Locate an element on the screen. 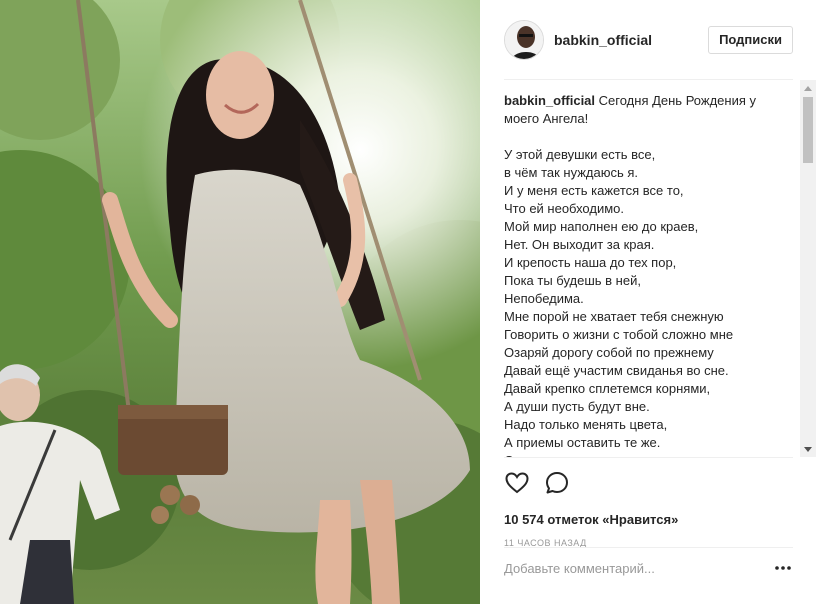 This screenshot has width=819, height=604. post-header: babkin_official Подписки is located at coordinates (648, 40).